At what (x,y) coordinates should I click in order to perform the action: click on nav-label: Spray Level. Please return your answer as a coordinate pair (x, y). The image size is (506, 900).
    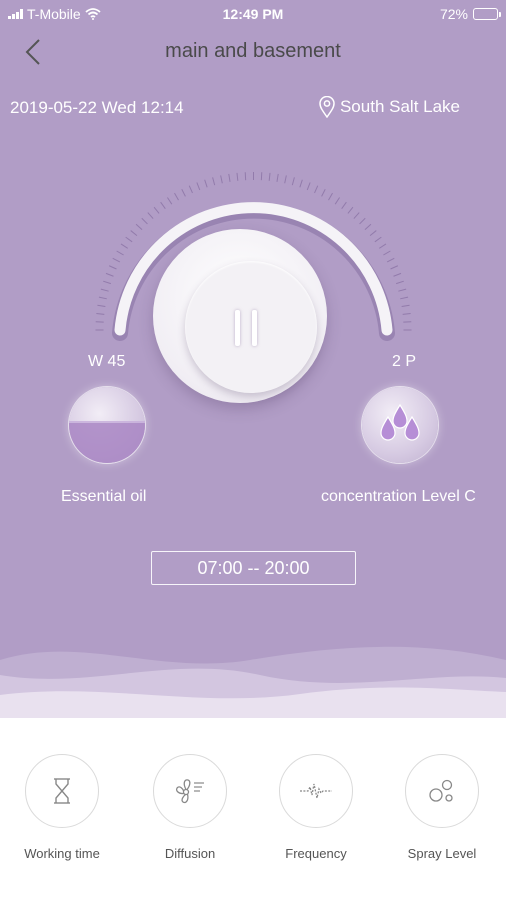
    Looking at the image, I should click on (442, 853).